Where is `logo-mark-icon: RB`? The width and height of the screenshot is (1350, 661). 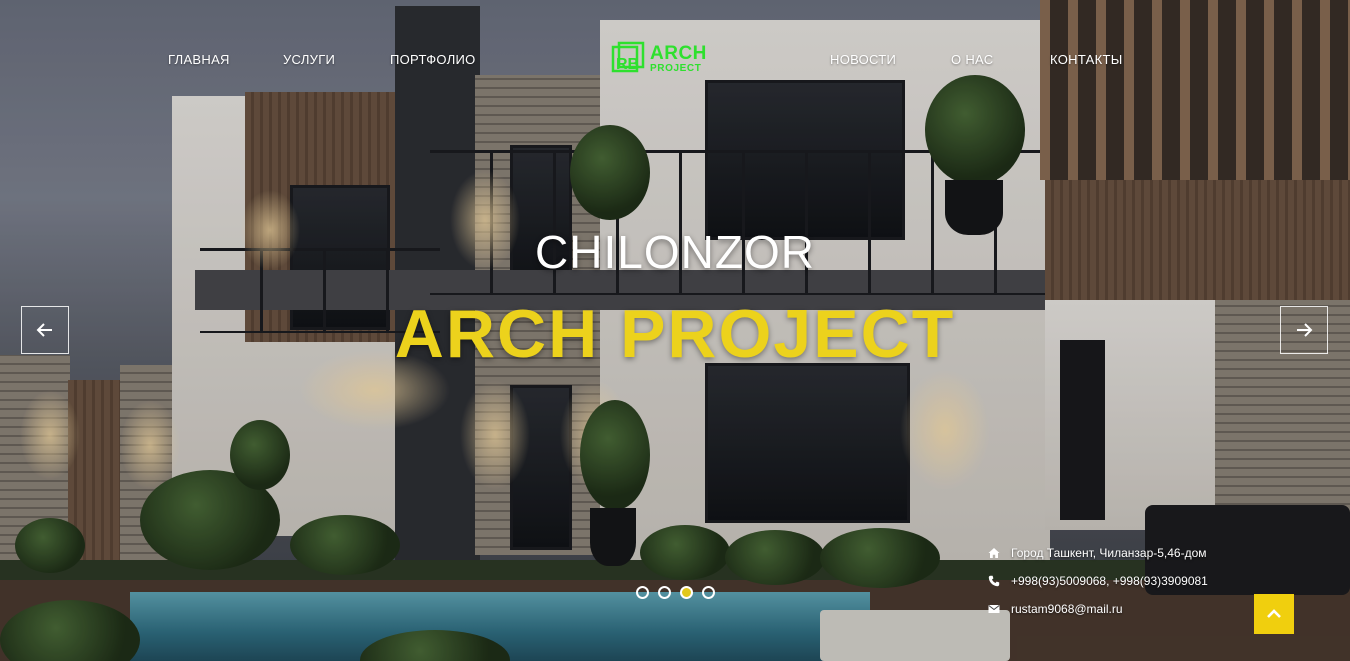 logo-mark-icon: RB is located at coordinates (628, 57).